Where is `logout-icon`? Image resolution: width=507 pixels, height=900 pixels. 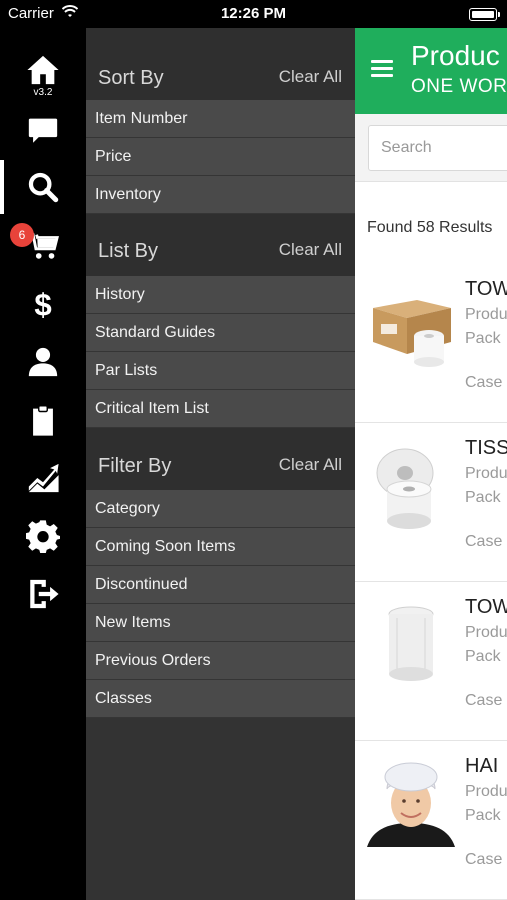 logout-icon is located at coordinates (44, 594).